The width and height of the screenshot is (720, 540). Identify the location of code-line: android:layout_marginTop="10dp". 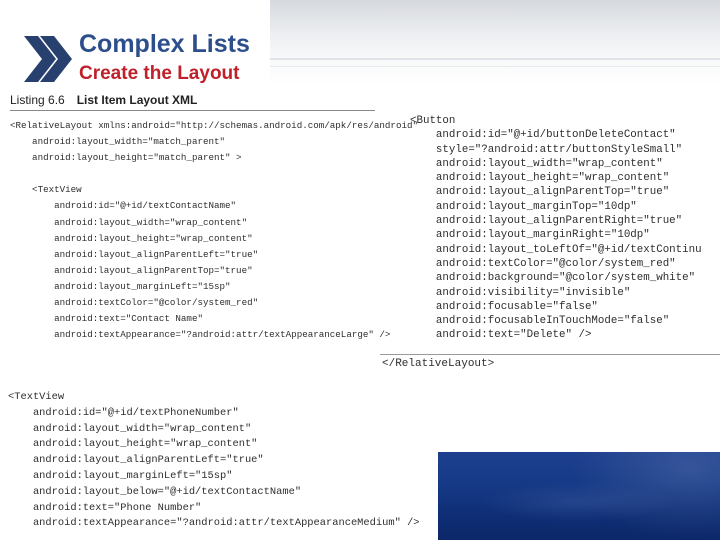
(523, 206).